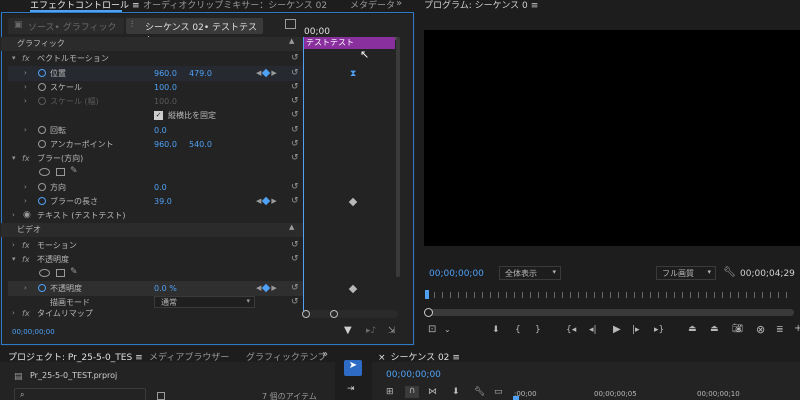 The image size is (800, 400). I want to click on tab-graphic-templates: グラフィックテンプ, so click(286, 356).